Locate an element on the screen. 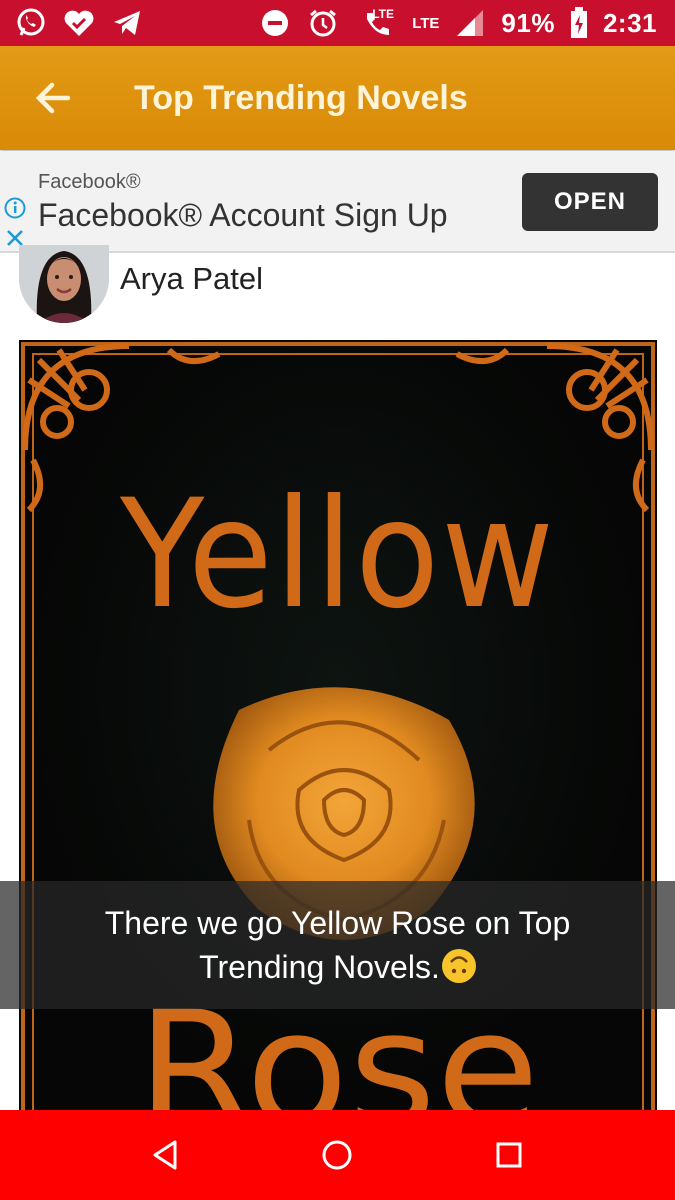  battery-charging-icon is located at coordinates (579, 23).